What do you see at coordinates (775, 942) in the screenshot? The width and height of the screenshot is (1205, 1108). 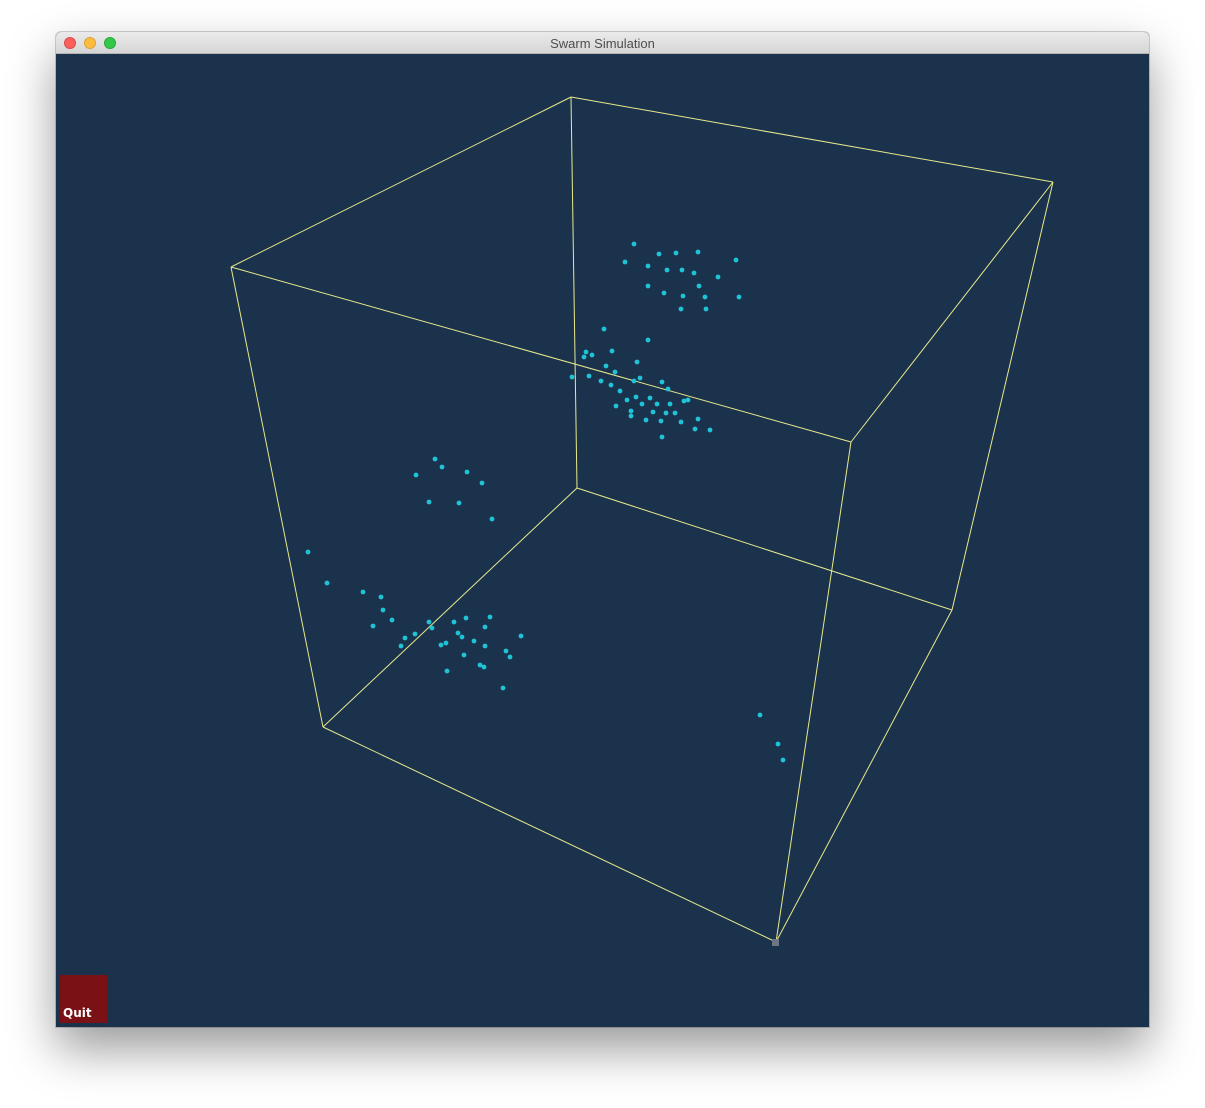 I see `cube-corner-marker` at bounding box center [775, 942].